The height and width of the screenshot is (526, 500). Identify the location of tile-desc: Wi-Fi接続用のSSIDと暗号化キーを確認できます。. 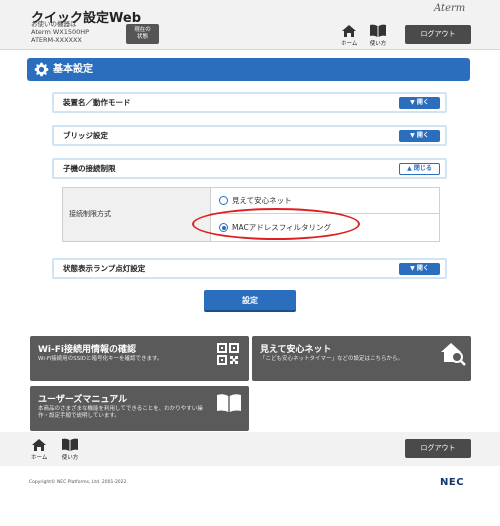
(100, 359).